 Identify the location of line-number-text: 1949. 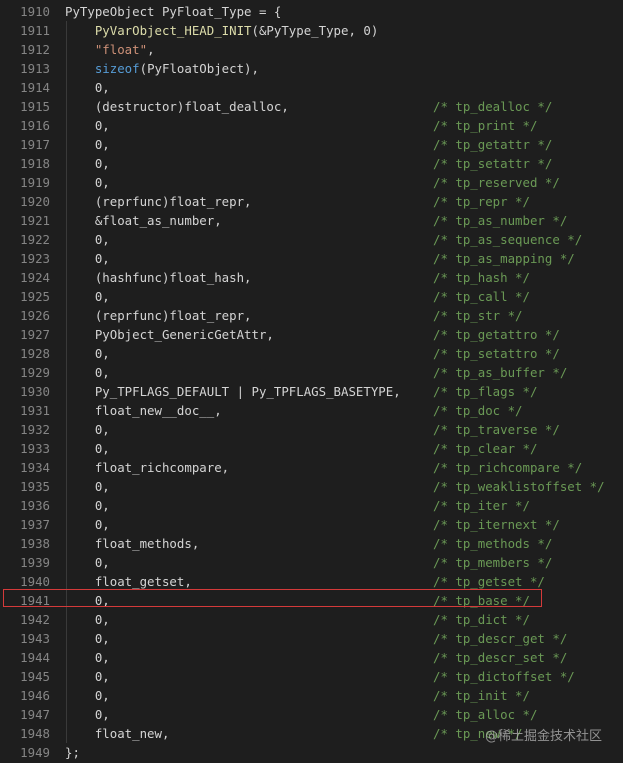
(35, 752).